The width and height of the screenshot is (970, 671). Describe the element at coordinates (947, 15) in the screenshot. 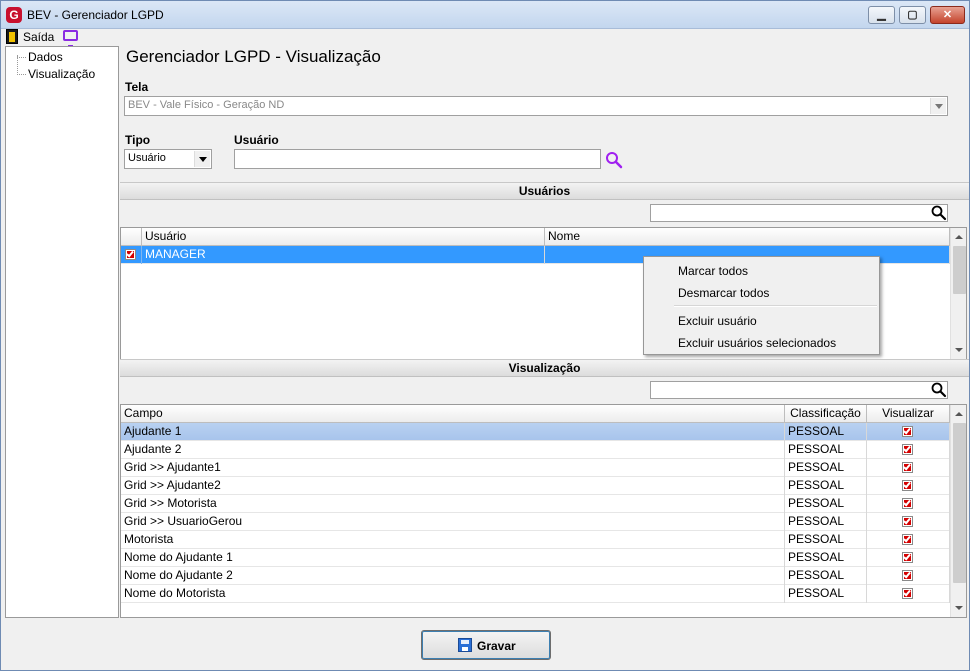

I see `close-button: ✕` at that location.